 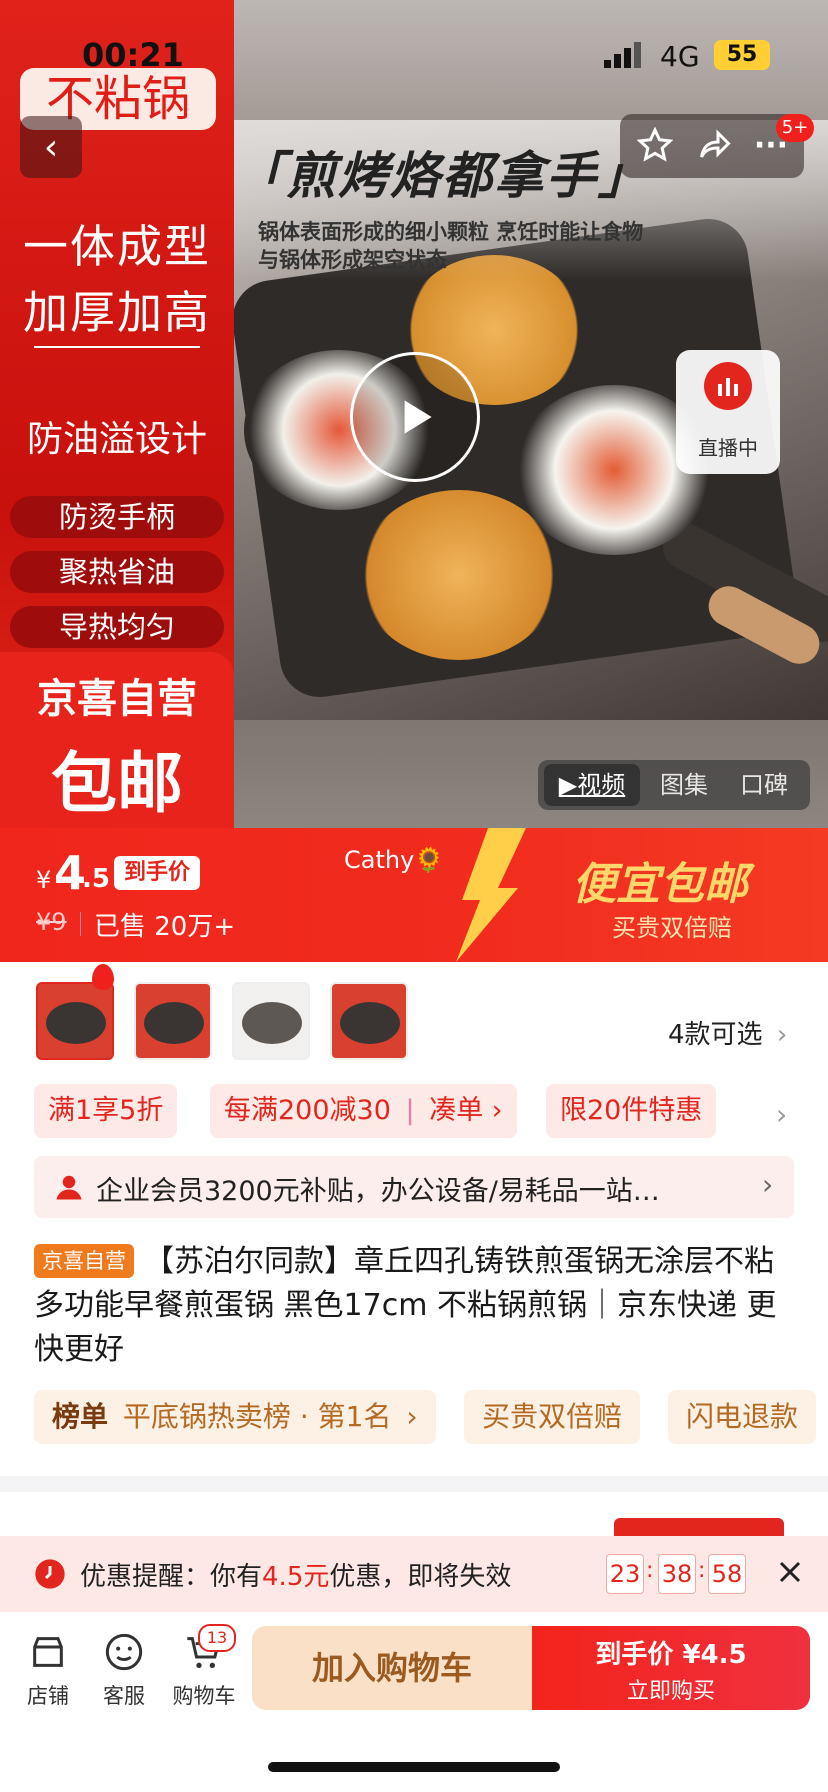 I want to click on user-name: Cathy🌻, so click(x=394, y=860).